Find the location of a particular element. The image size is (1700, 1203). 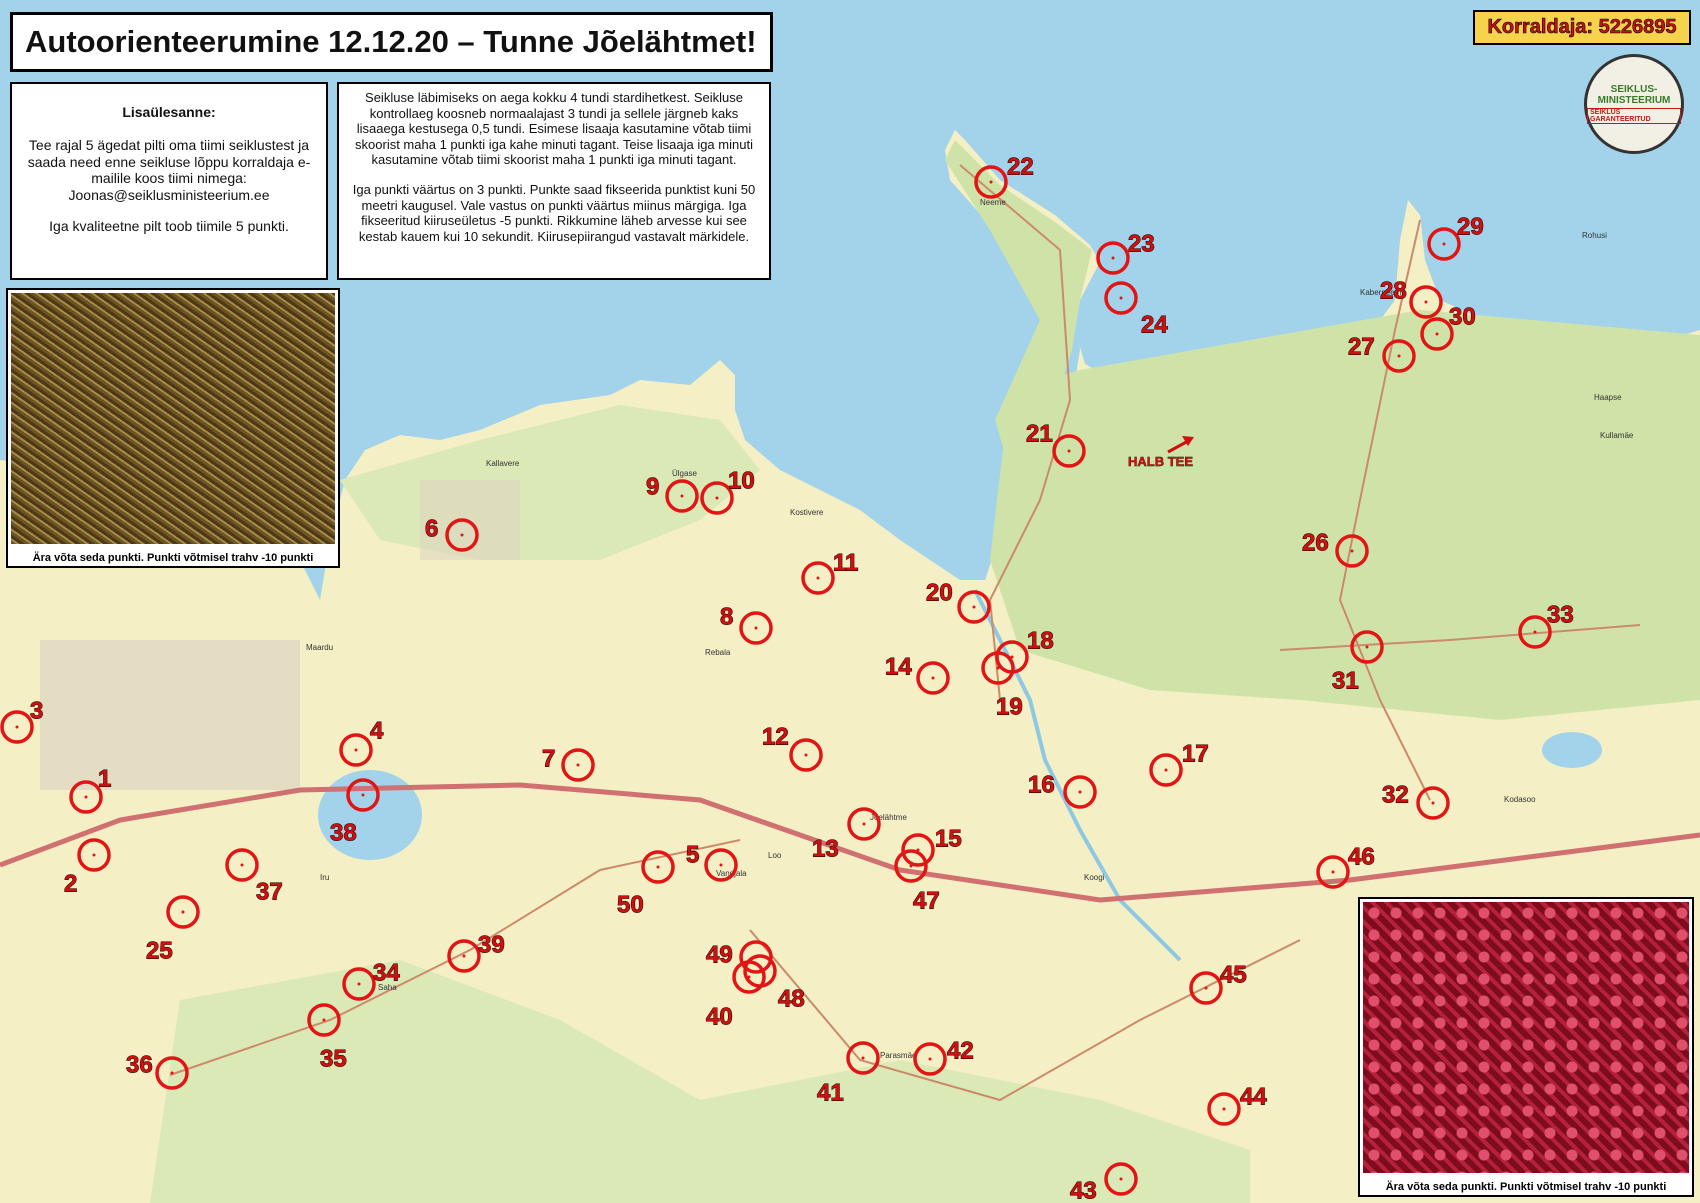

checkpoint-label: 11 is located at coordinates (845, 562).